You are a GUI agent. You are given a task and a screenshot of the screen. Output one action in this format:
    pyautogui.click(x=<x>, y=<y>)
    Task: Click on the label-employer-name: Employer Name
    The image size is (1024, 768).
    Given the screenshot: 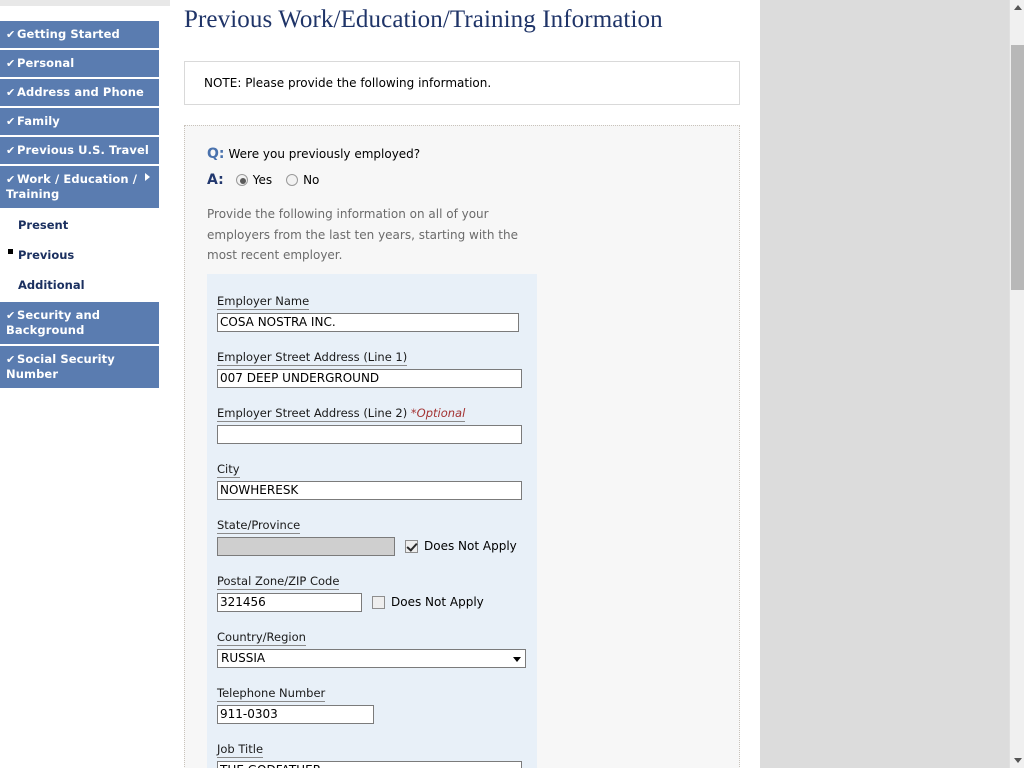 What is the action you would take?
    pyautogui.click(x=263, y=301)
    